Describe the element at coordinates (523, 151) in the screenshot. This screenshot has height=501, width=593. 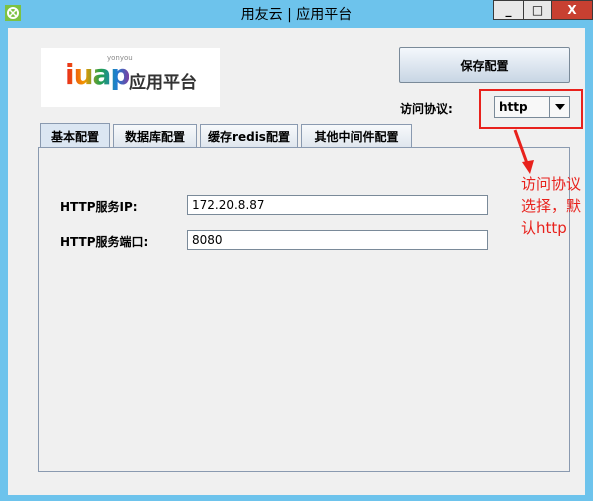
I see `annotation-arrow-icon` at that location.